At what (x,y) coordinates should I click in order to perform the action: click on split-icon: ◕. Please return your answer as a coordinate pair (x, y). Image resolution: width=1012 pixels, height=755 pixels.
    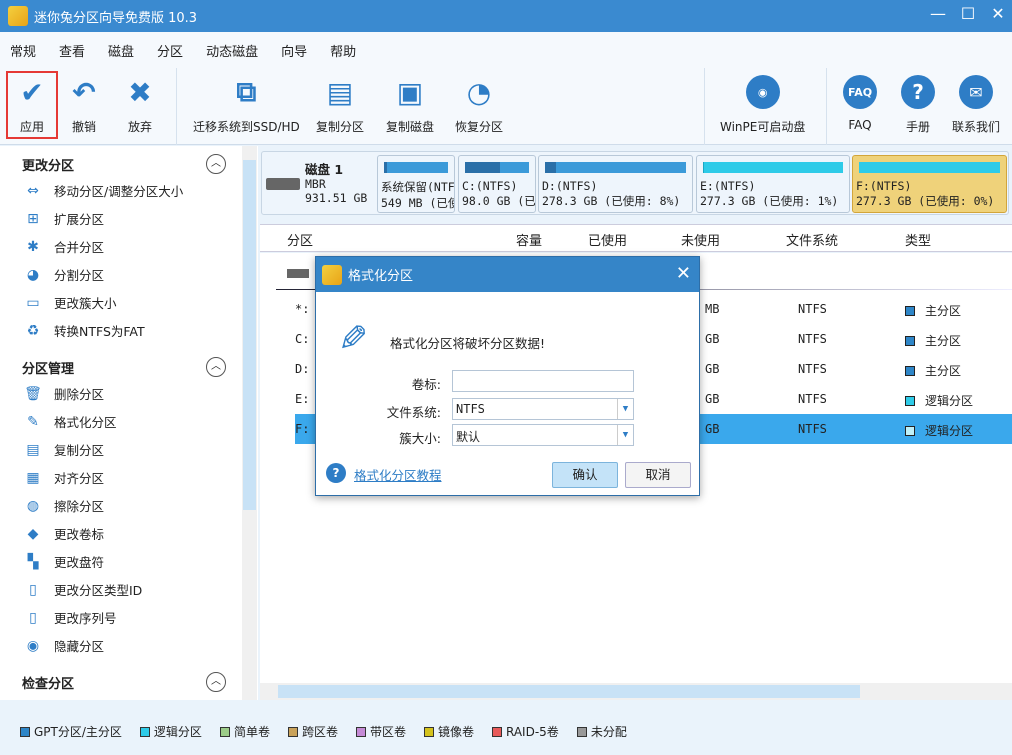
    Looking at the image, I should click on (33, 274).